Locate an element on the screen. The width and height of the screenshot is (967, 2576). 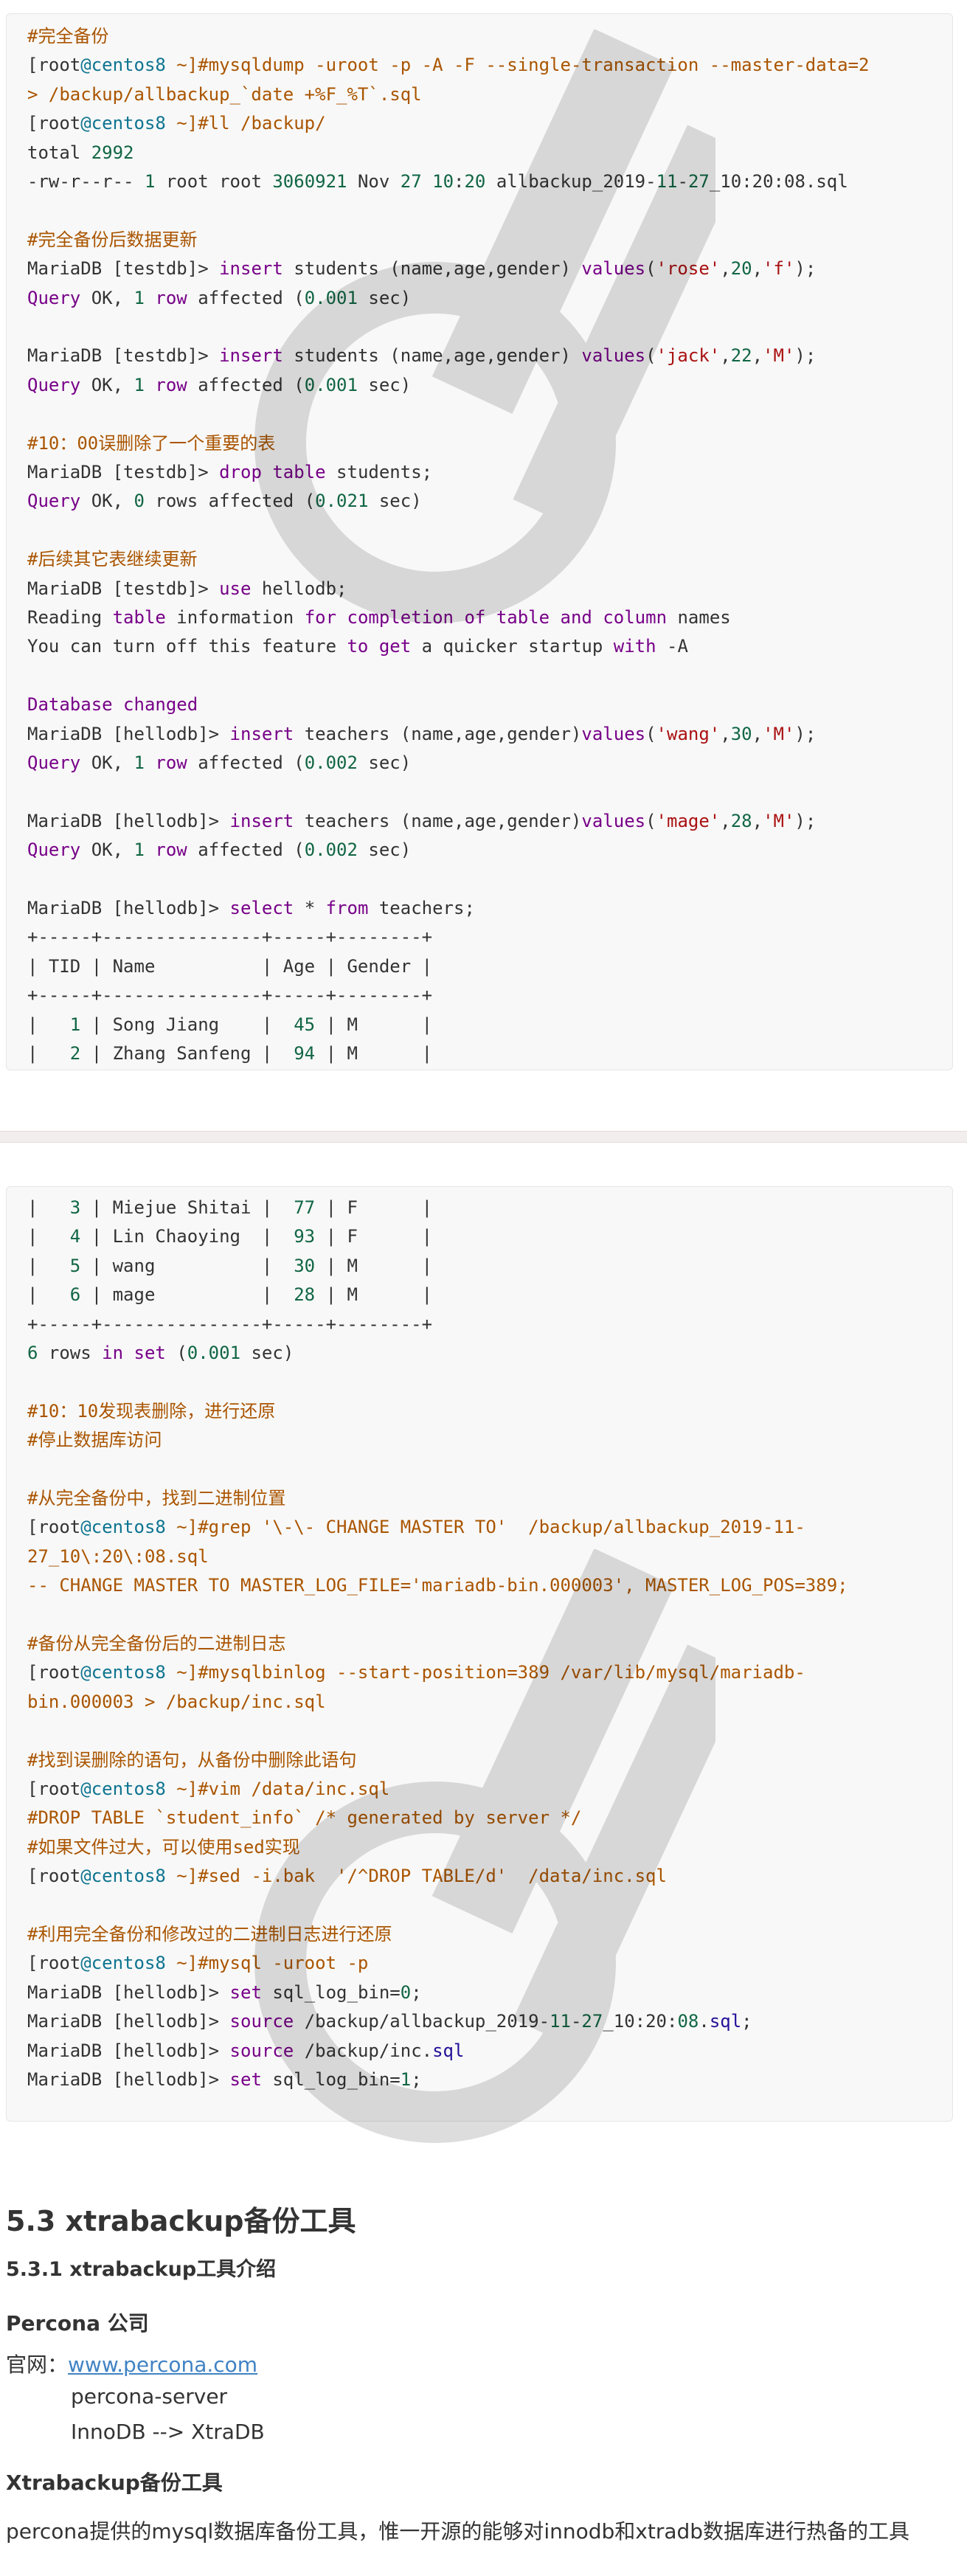
code-line: | 5 | wang | 30 | M | is located at coordinates (229, 1266).